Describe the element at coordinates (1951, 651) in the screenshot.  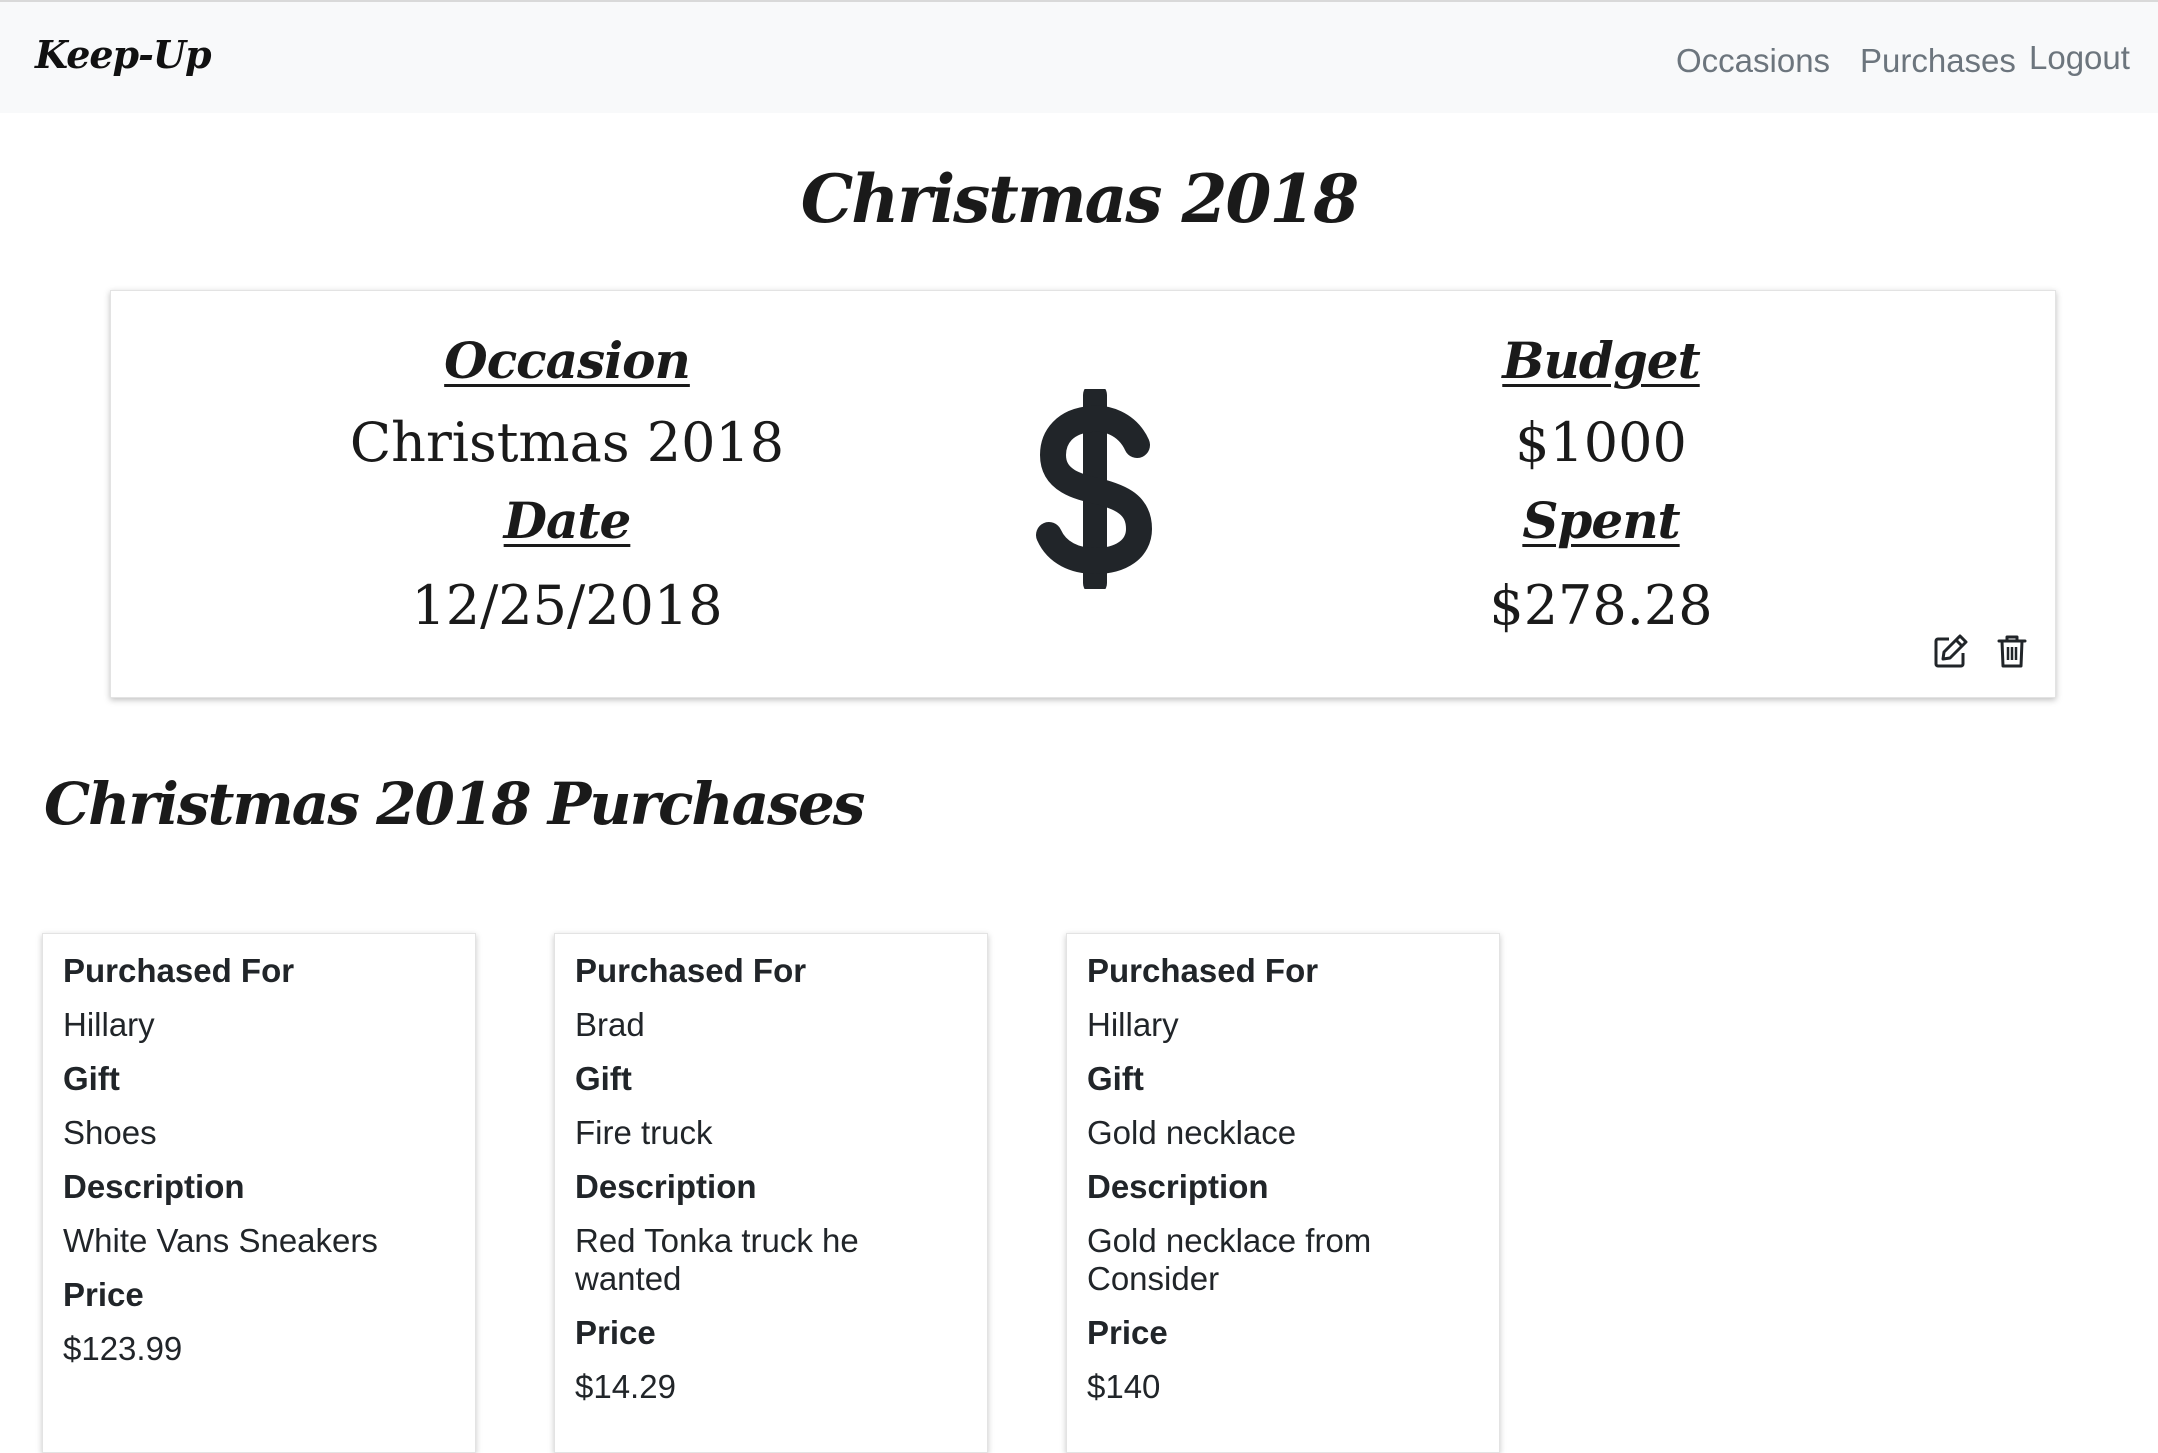
I see `edit-icon` at that location.